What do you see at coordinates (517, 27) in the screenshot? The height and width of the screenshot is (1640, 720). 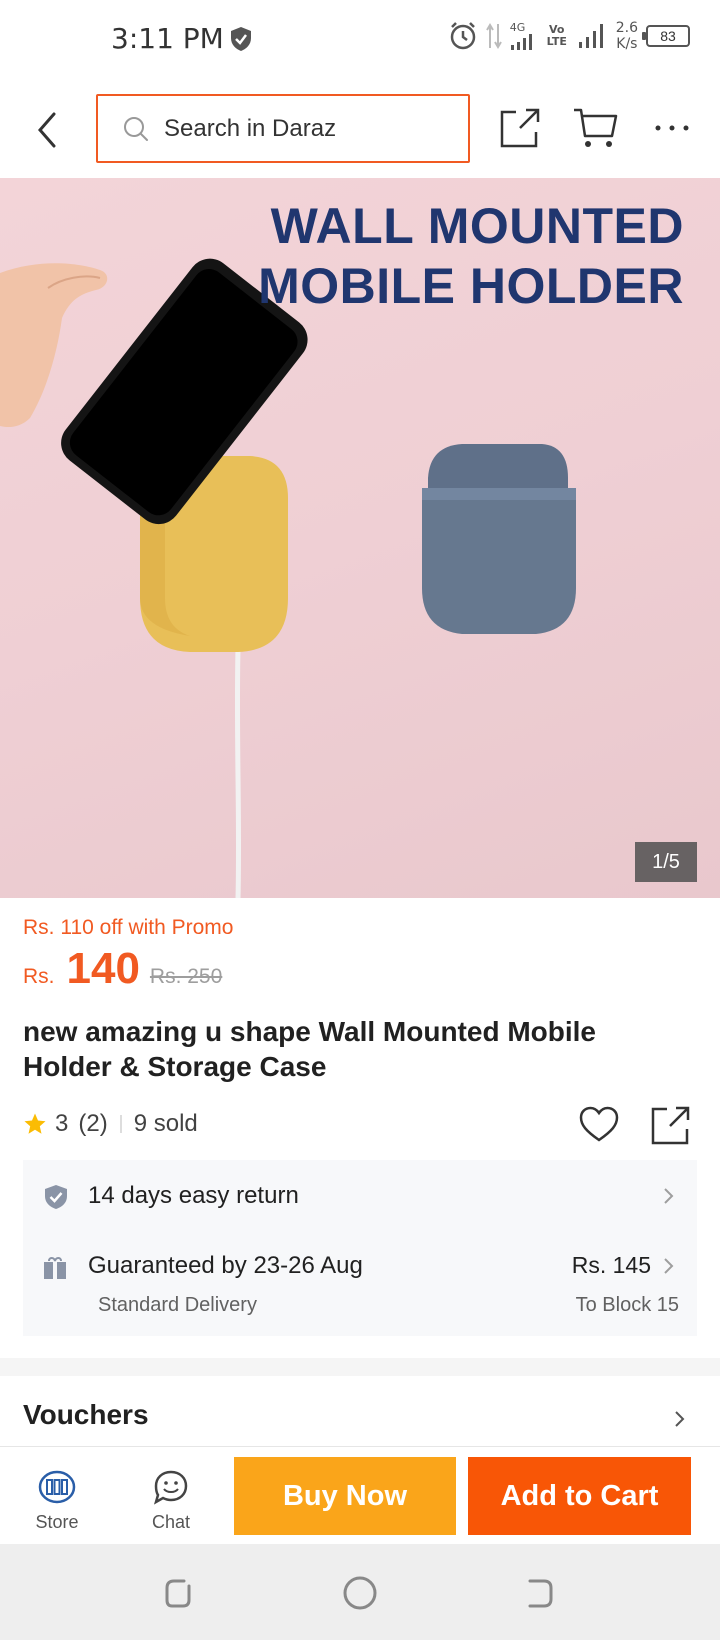 I see `network-4g-label: 4G` at bounding box center [517, 27].